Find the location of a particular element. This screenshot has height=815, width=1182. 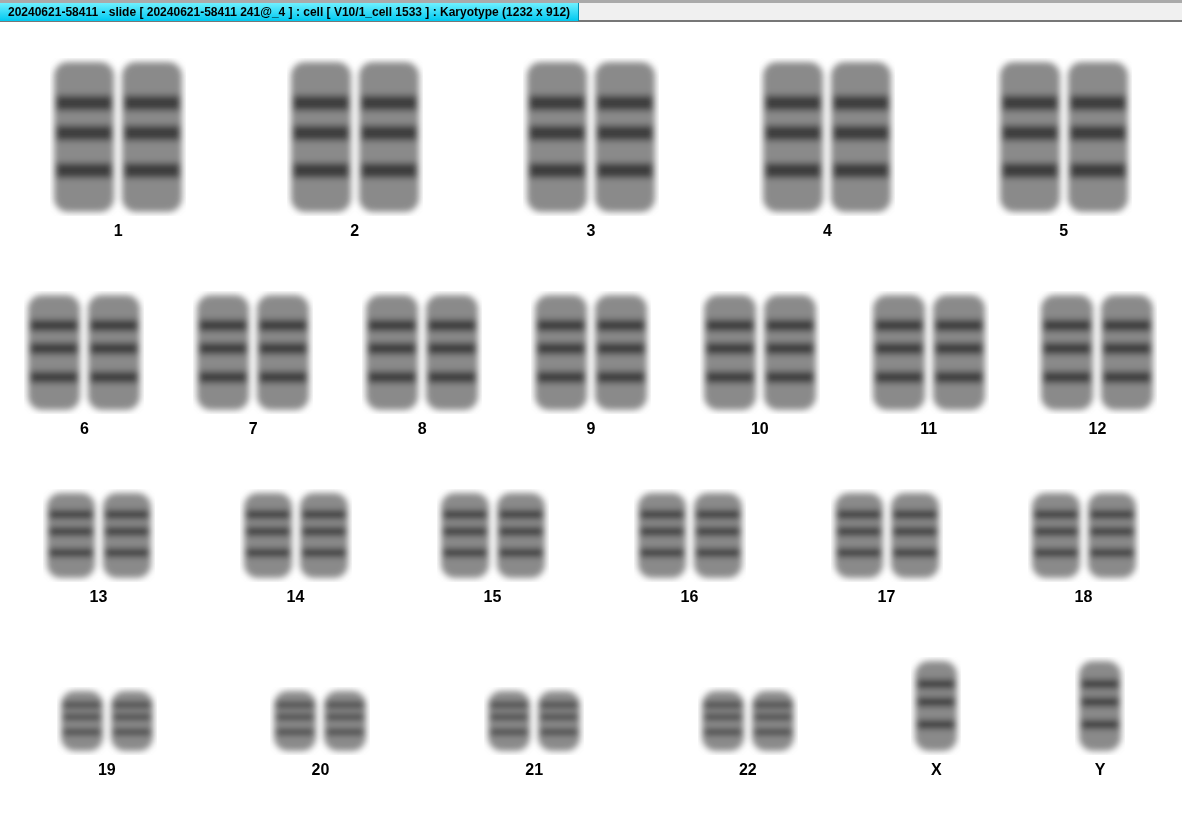

chromosome-label: Y is located at coordinates (1100, 770).